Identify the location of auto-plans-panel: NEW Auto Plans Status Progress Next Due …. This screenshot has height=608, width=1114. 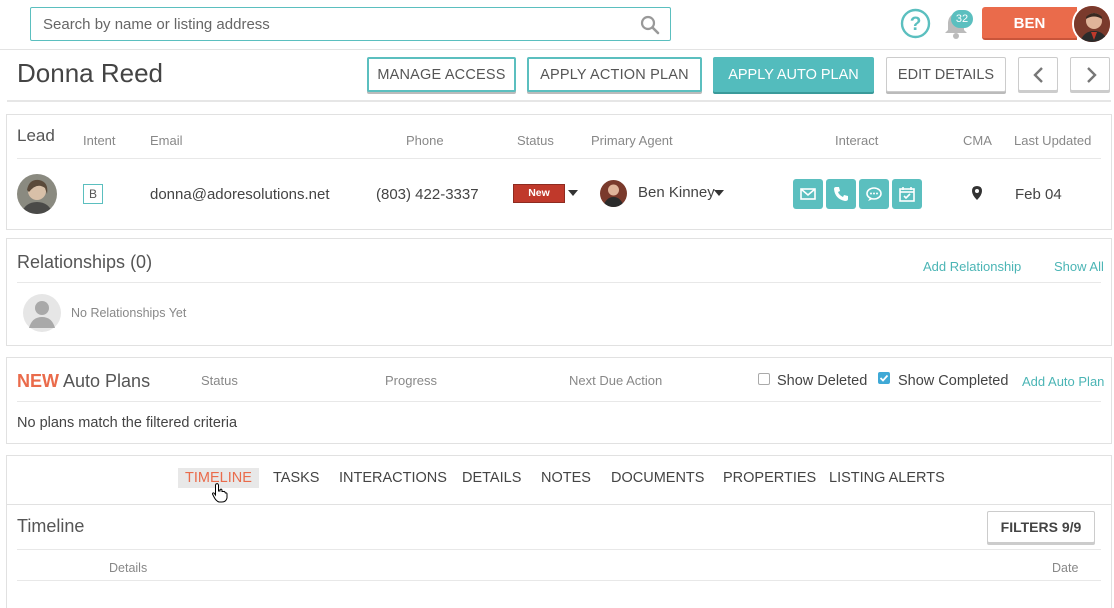
(559, 400).